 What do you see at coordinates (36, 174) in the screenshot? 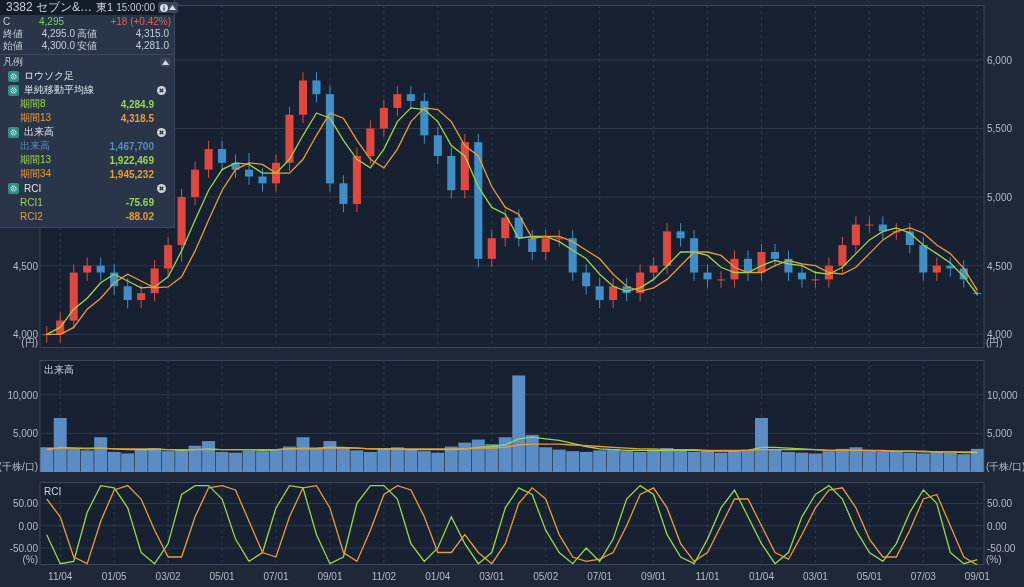
I see `legend-item-label: 期間34` at bounding box center [36, 174].